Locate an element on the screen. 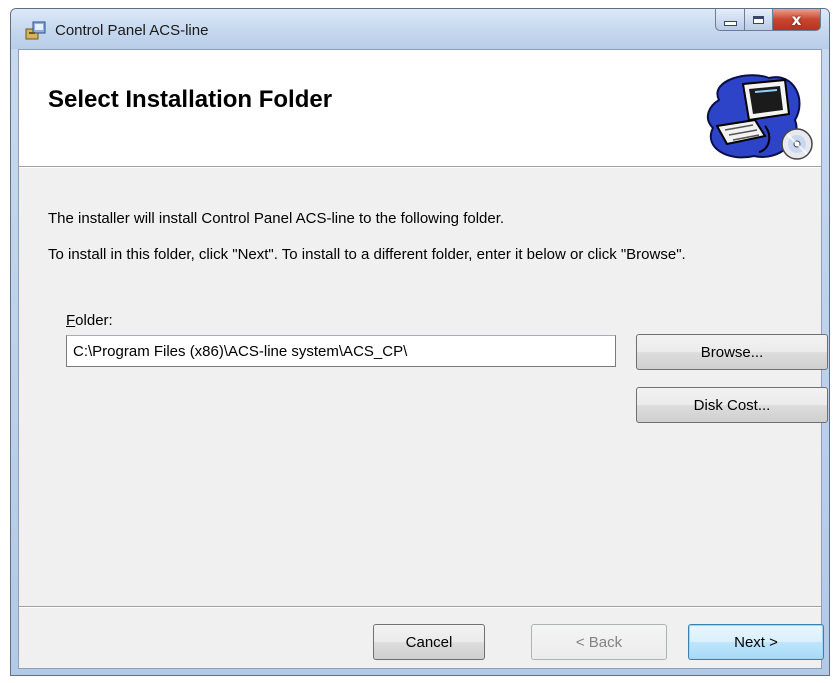 This screenshot has height=683, width=840. maximize-icon is located at coordinates (758, 19).